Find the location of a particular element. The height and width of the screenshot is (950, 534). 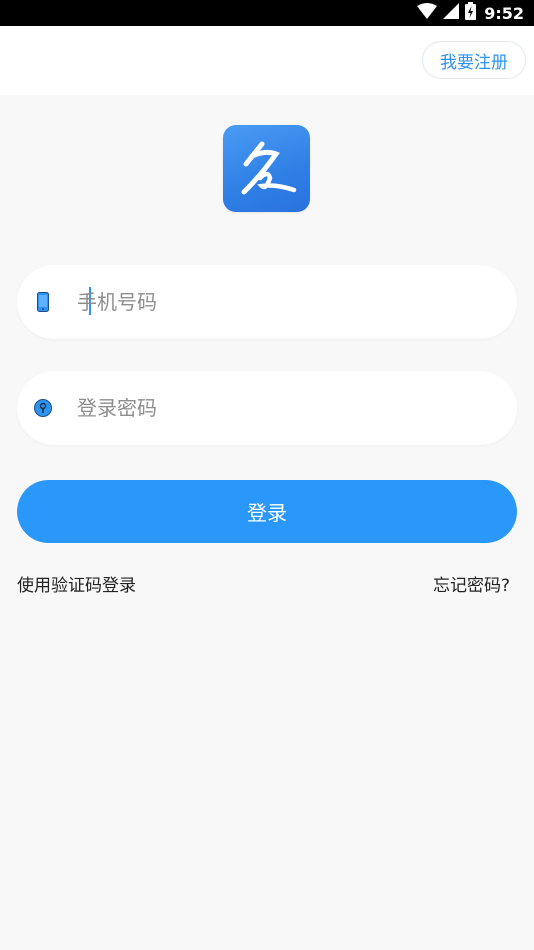

status-time: 9:52 is located at coordinates (504, 13).